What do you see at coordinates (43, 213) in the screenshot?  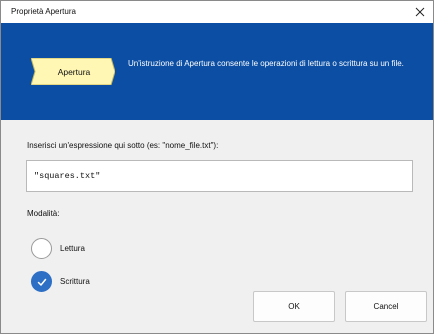 I see `mode-label: Modalità:` at bounding box center [43, 213].